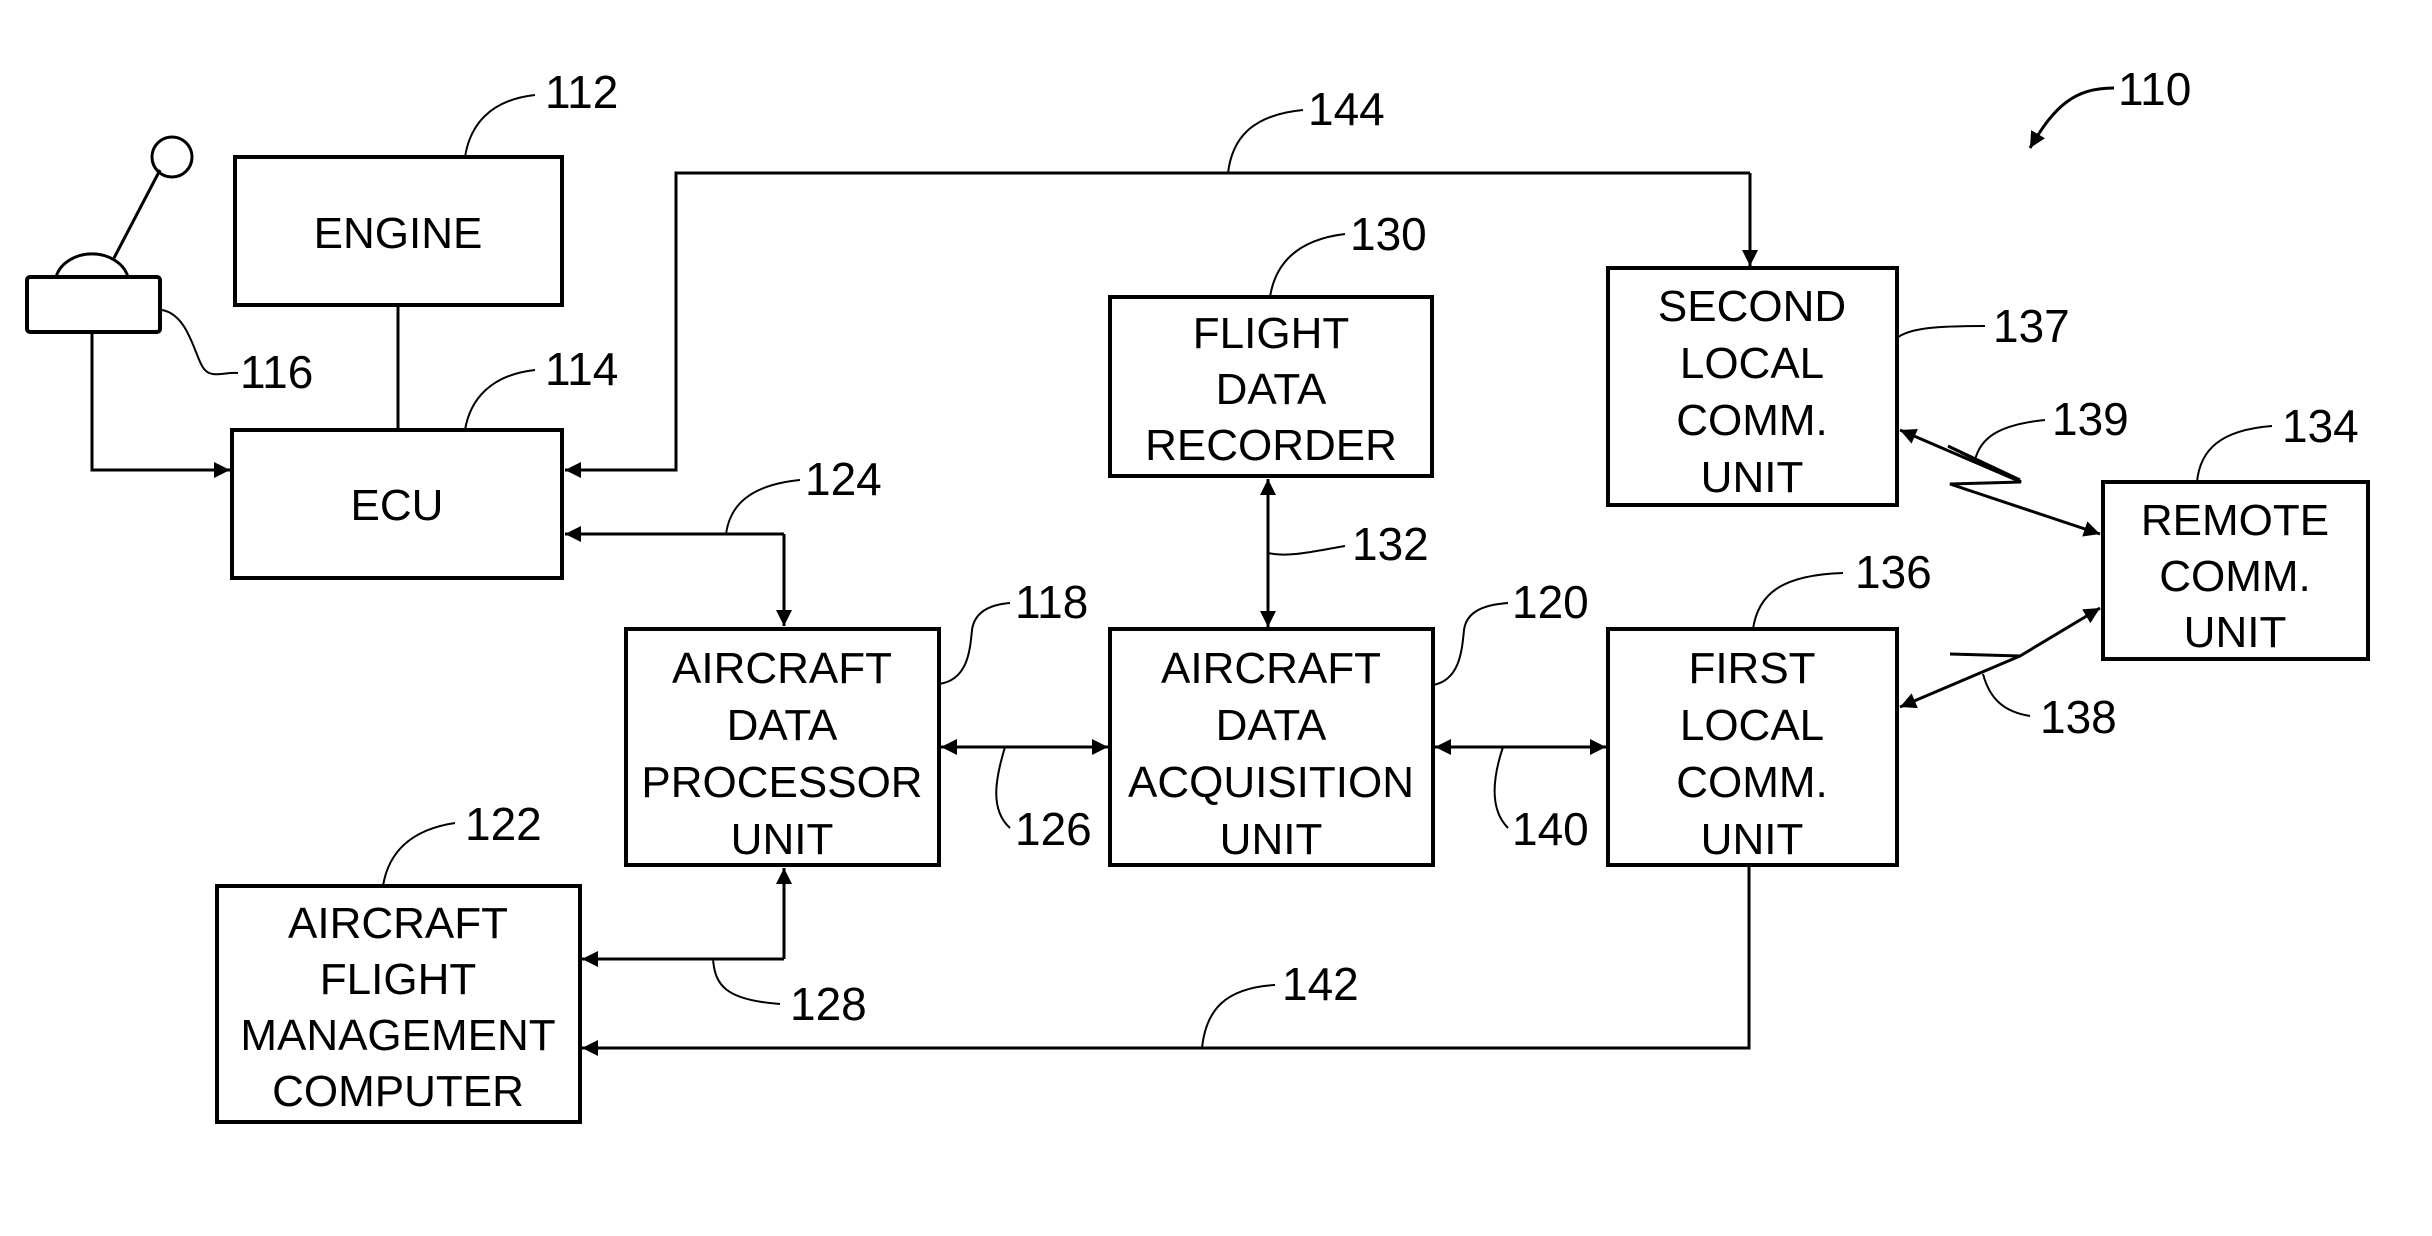 This screenshot has height=1236, width=2432. Describe the element at coordinates (398, 233) in the screenshot. I see `engine-label: ENGINE` at that location.